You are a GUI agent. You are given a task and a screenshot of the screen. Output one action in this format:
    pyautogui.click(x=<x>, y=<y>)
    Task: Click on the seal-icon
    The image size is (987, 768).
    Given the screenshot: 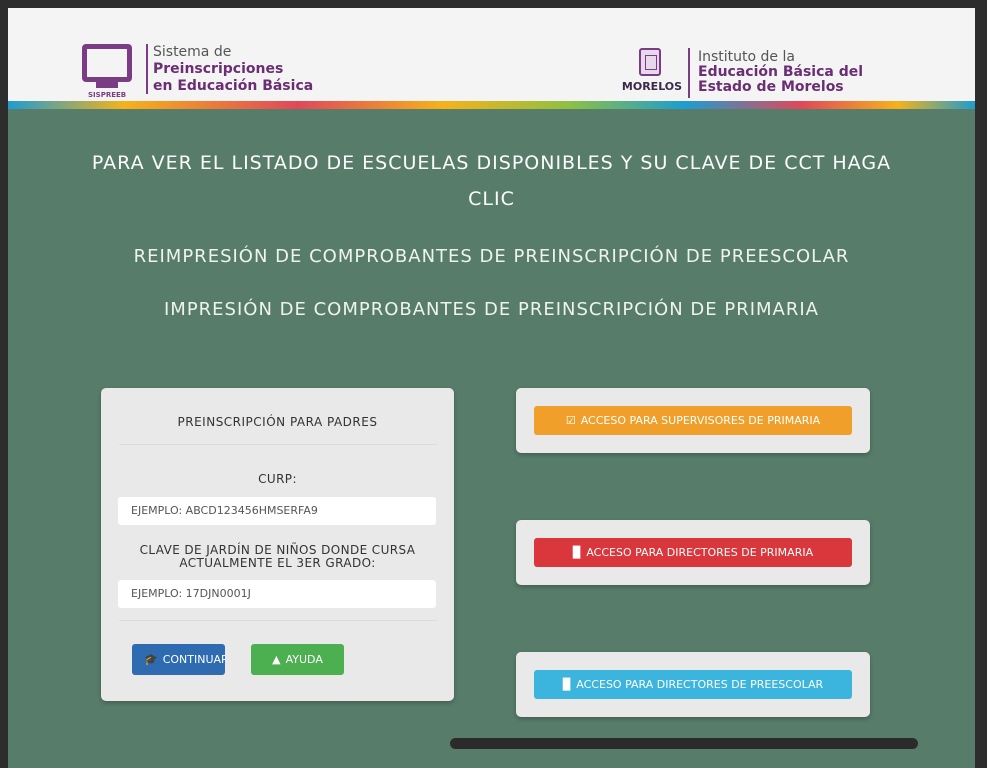 What is the action you would take?
    pyautogui.click(x=650, y=62)
    